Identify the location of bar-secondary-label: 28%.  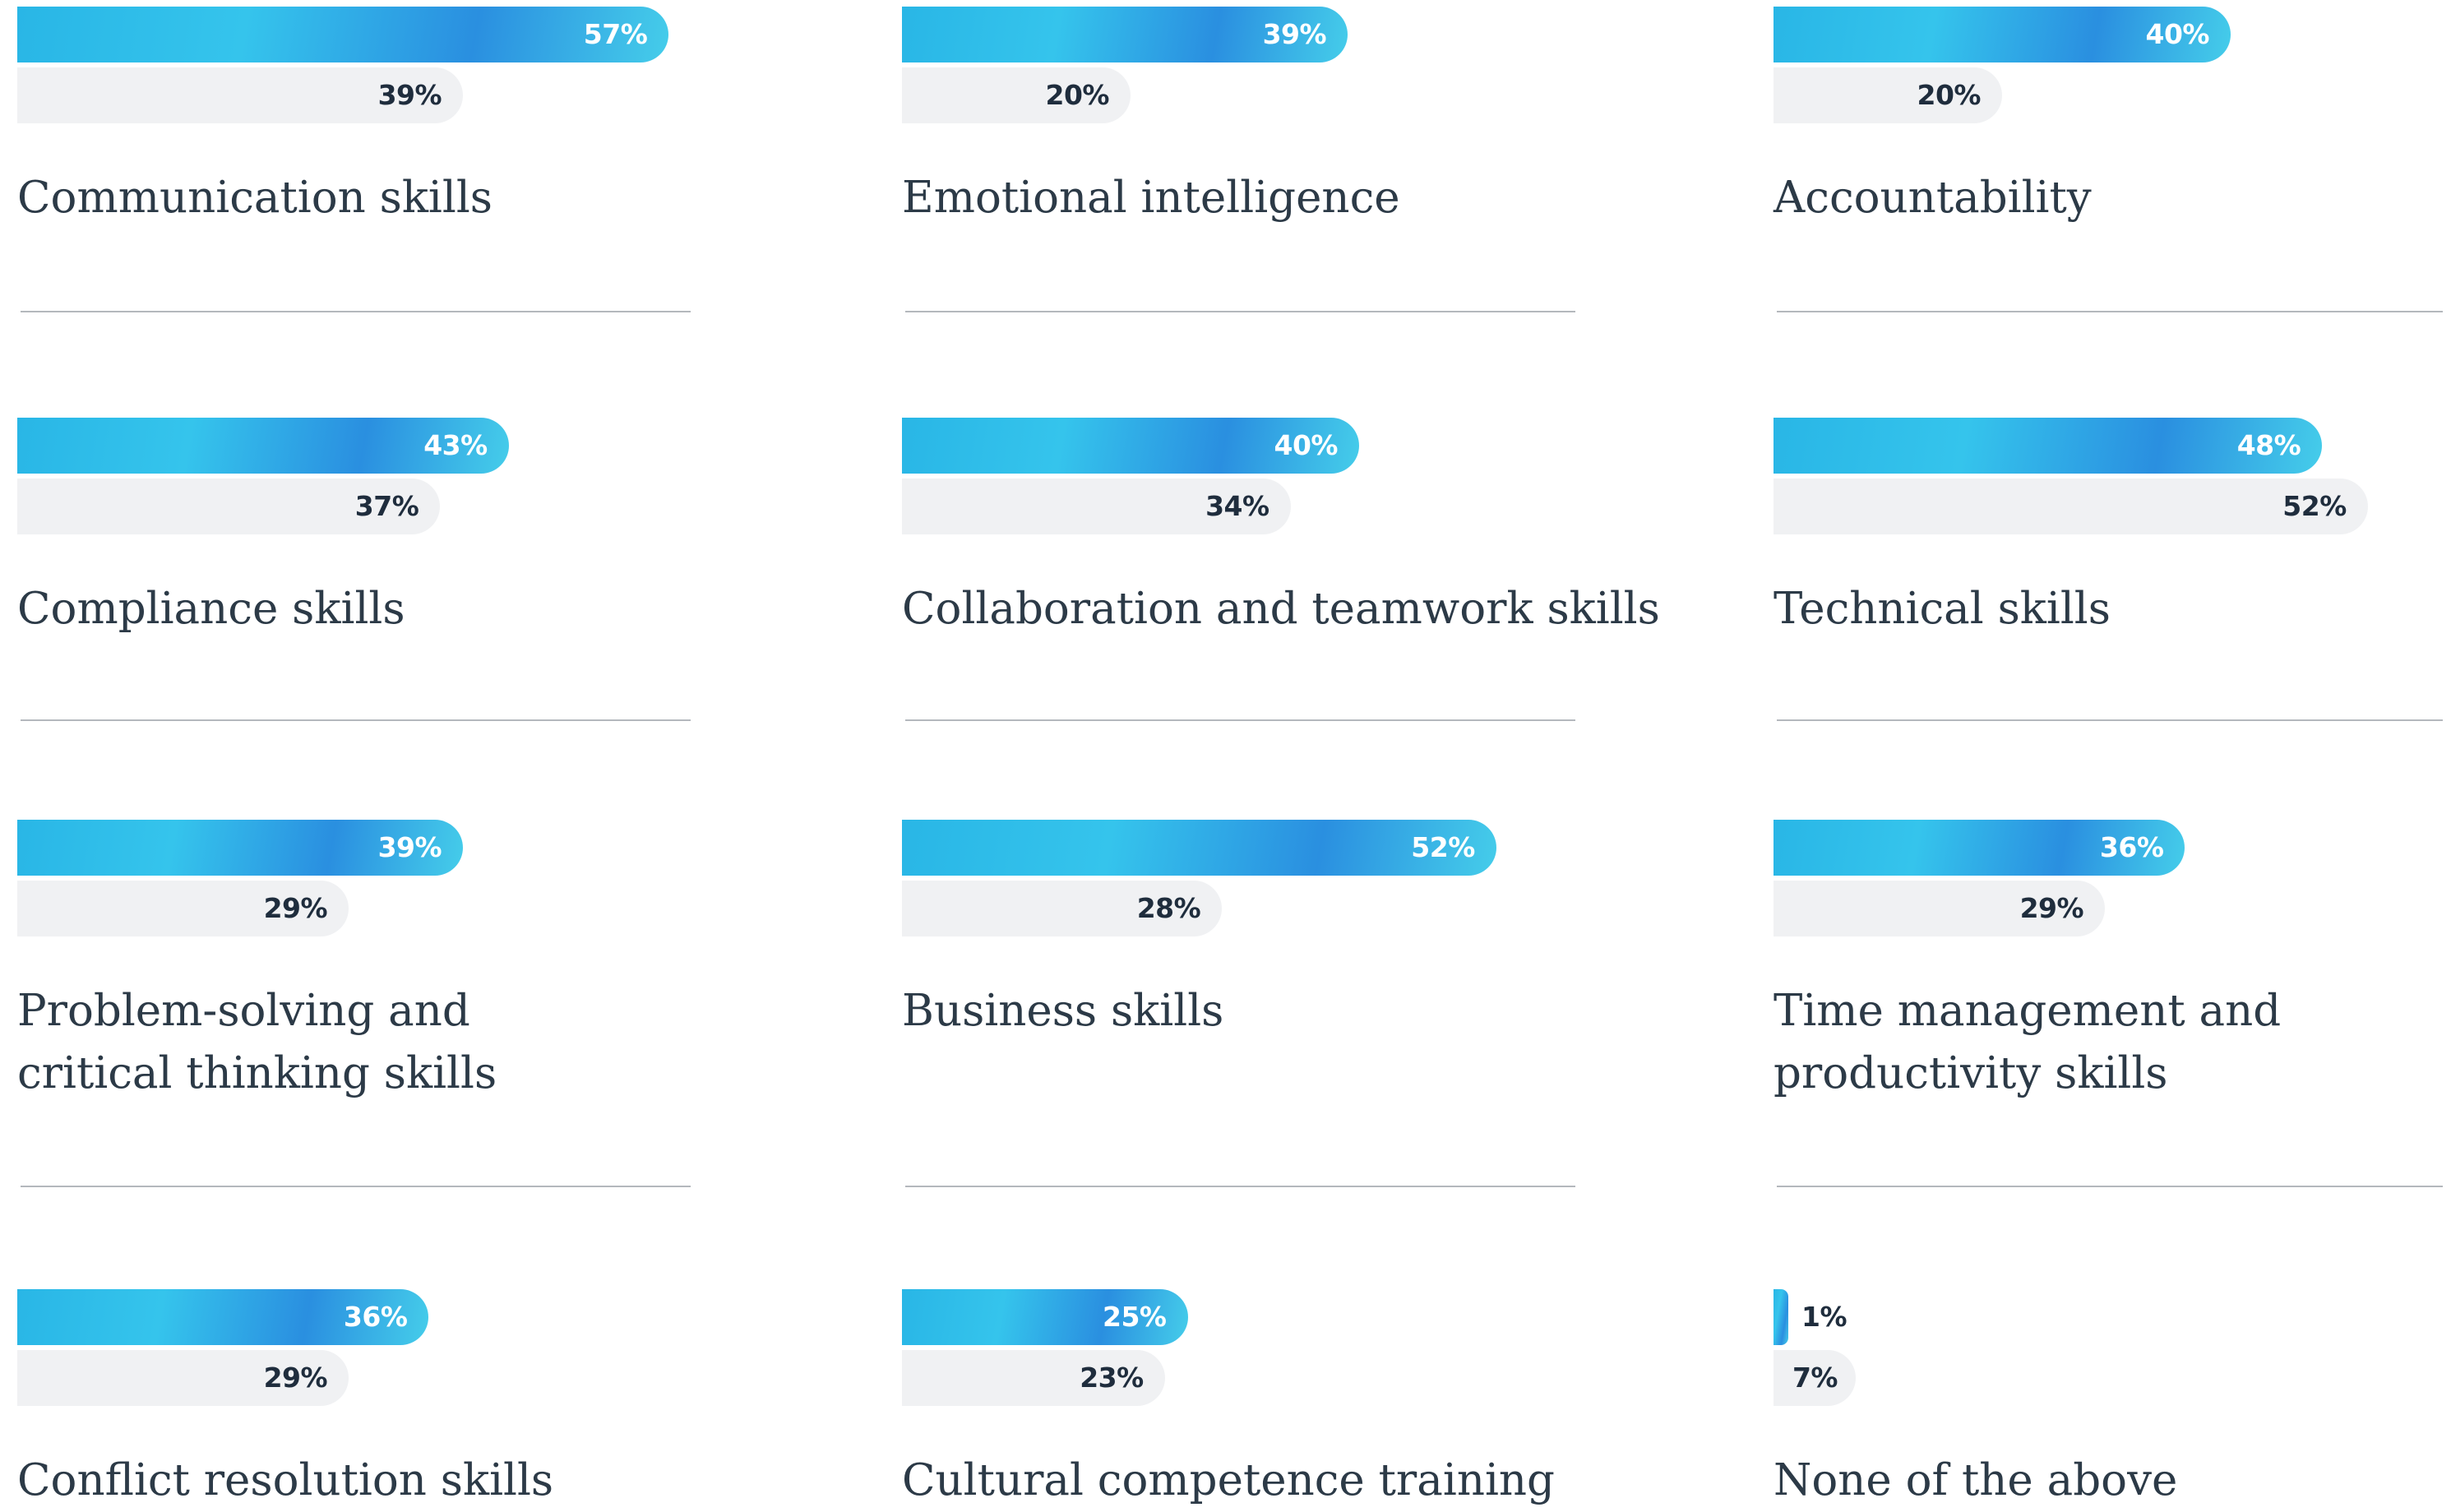
(1168, 908).